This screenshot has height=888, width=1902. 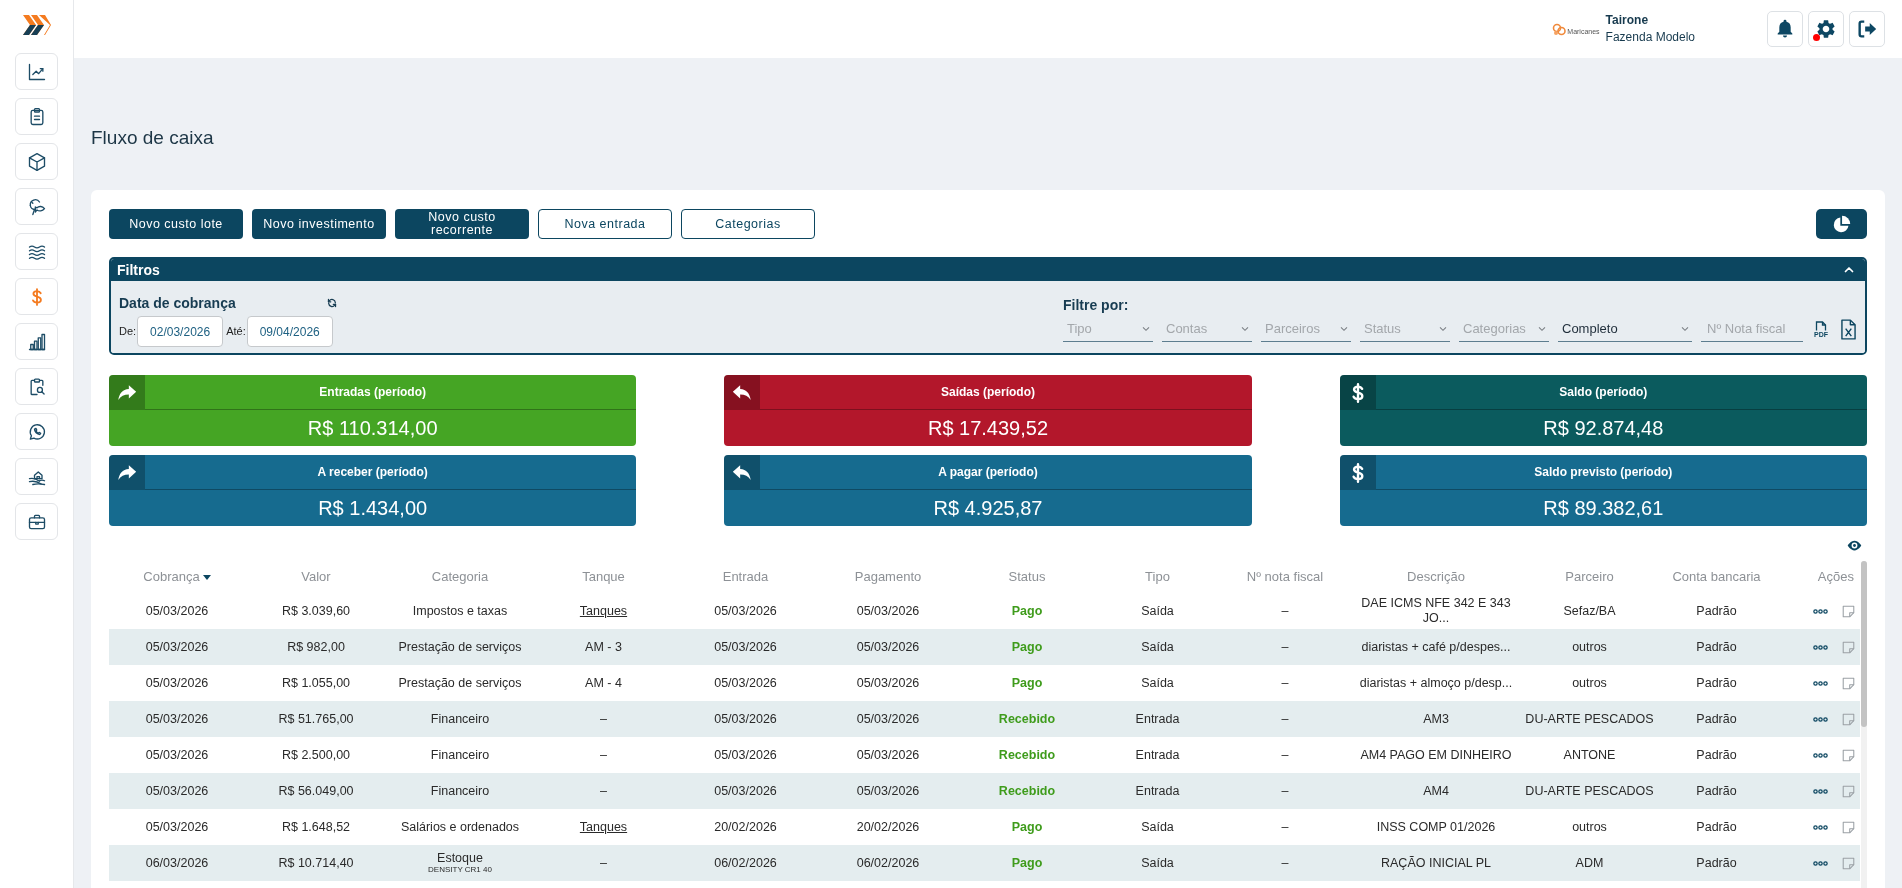 I want to click on table-cell: AM3, so click(x=1436, y=719).